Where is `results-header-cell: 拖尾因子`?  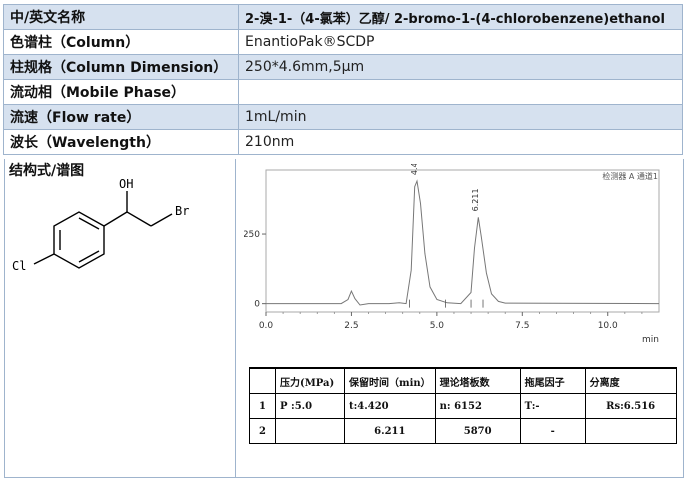
results-header-cell: 拖尾因子 is located at coordinates (552, 380).